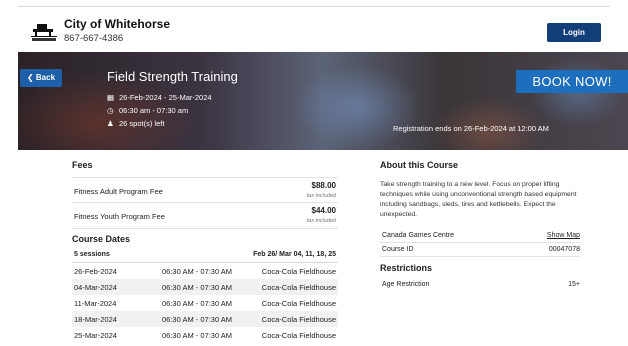 This screenshot has height=346, width=628. Describe the element at coordinates (165, 97) in the screenshot. I see `date-range-text: 26-Feb-2024 - 25-Mar-2024` at that location.